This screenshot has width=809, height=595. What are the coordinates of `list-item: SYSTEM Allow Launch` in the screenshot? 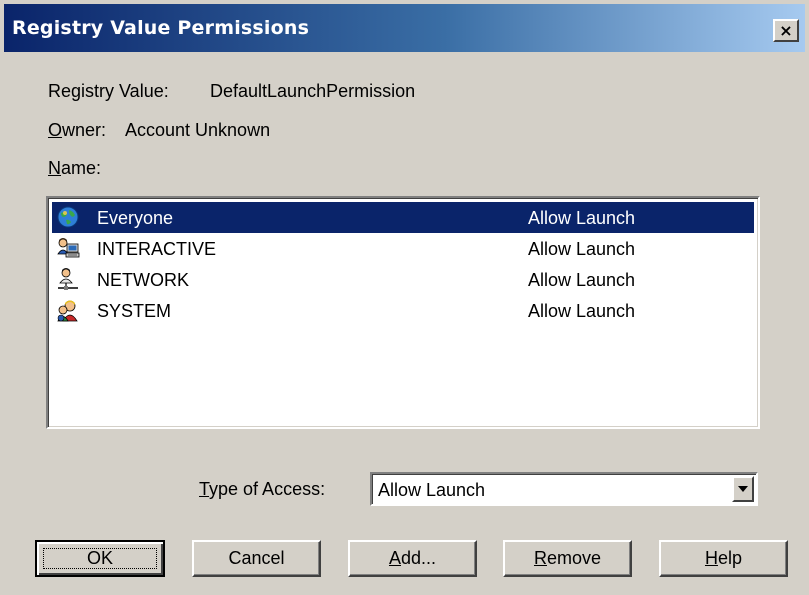 It's located at (403, 310).